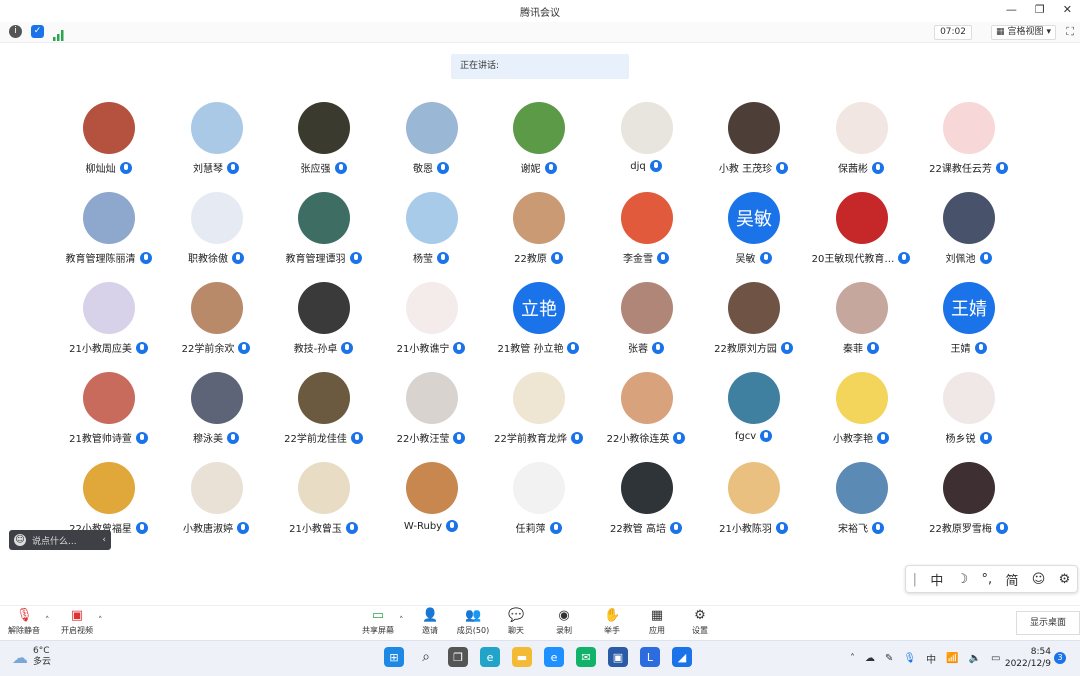 Image resolution: width=1080 pixels, height=676 pixels. I want to click on wechat-icon: ✉, so click(586, 657).